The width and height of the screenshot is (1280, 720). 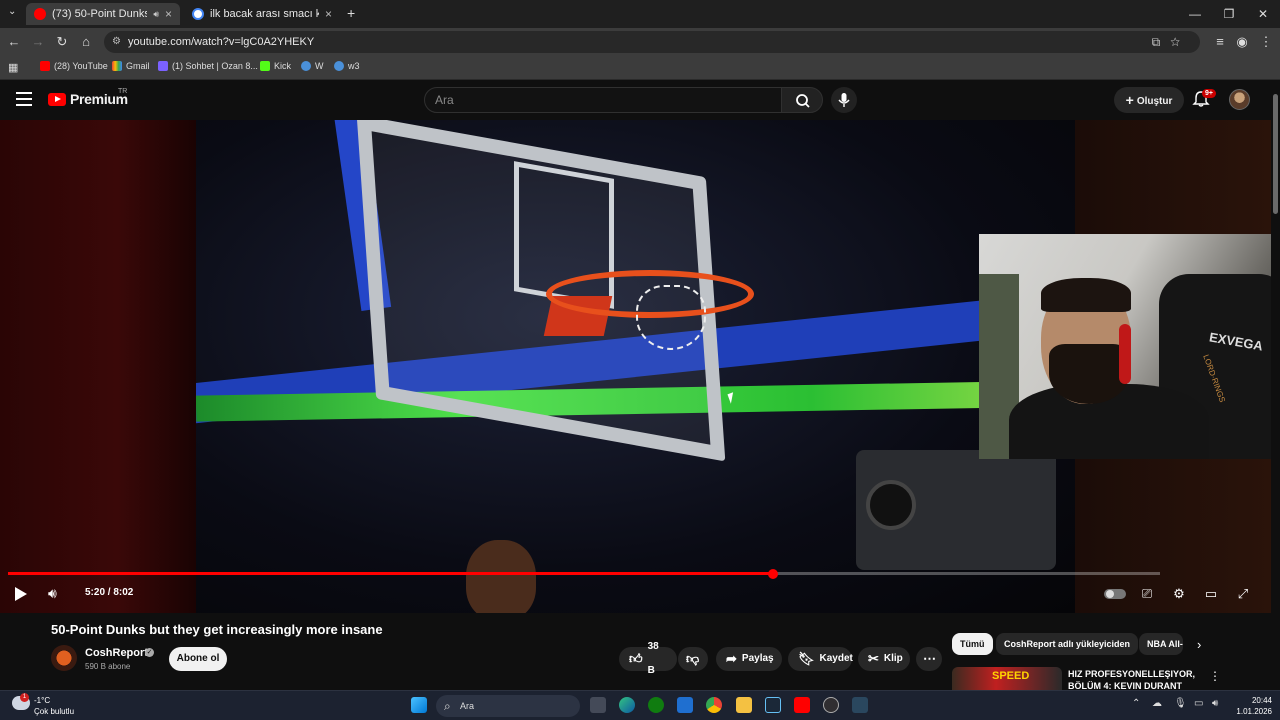 What do you see at coordinates (88, 97) in the screenshot?
I see `youtube-premium-logo: Premium TR` at bounding box center [88, 97].